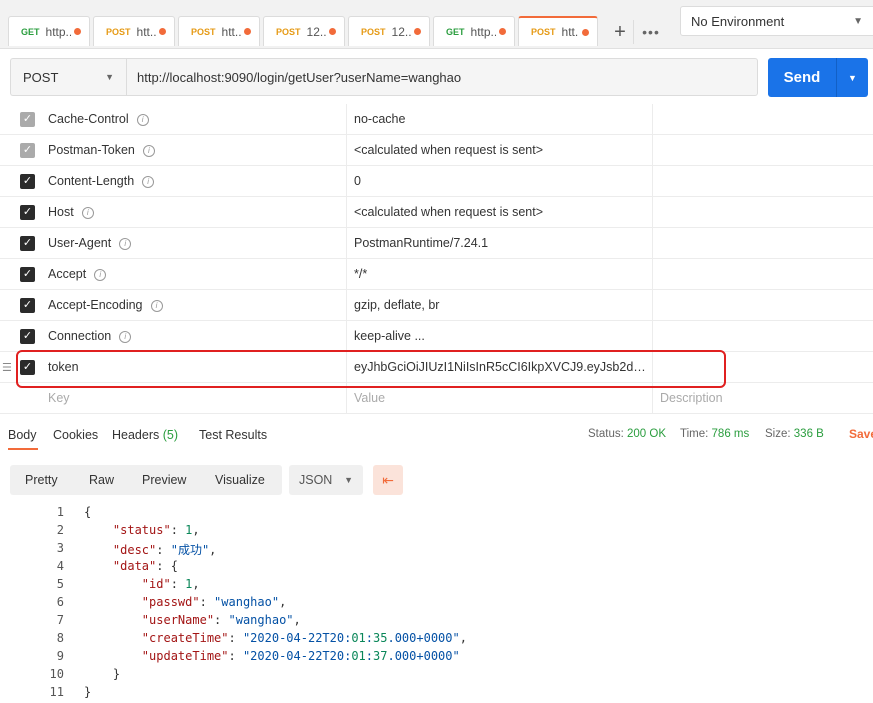  Describe the element at coordinates (22, 435) in the screenshot. I see `tab-body: Body` at that location.